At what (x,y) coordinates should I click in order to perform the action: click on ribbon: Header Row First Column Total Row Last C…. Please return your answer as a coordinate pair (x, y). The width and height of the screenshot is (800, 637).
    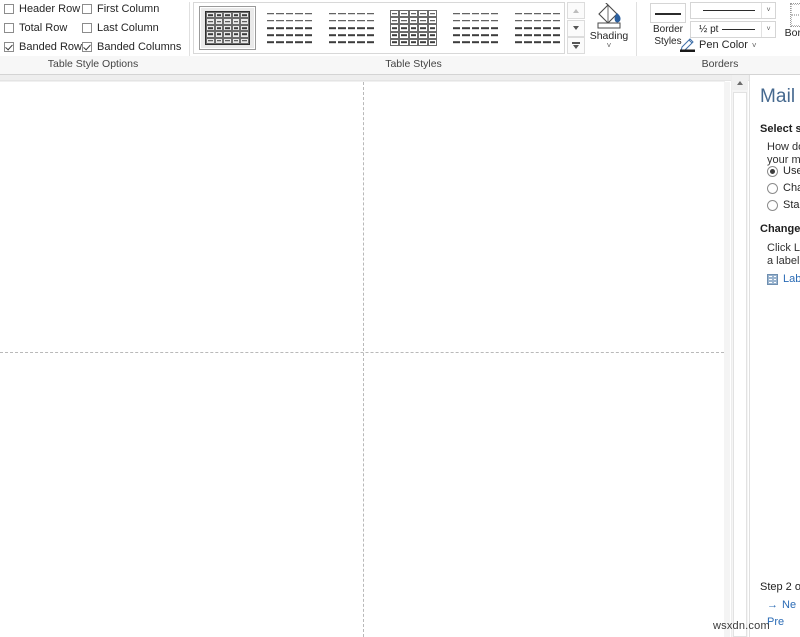
    Looking at the image, I should click on (400, 37).